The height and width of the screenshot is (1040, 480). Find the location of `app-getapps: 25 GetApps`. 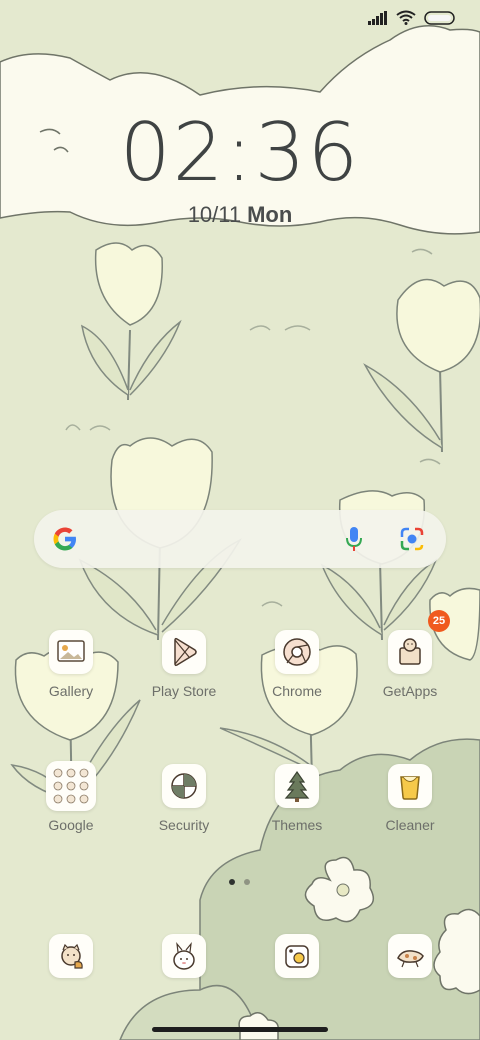

app-getapps: 25 GetApps is located at coordinates (410, 654).